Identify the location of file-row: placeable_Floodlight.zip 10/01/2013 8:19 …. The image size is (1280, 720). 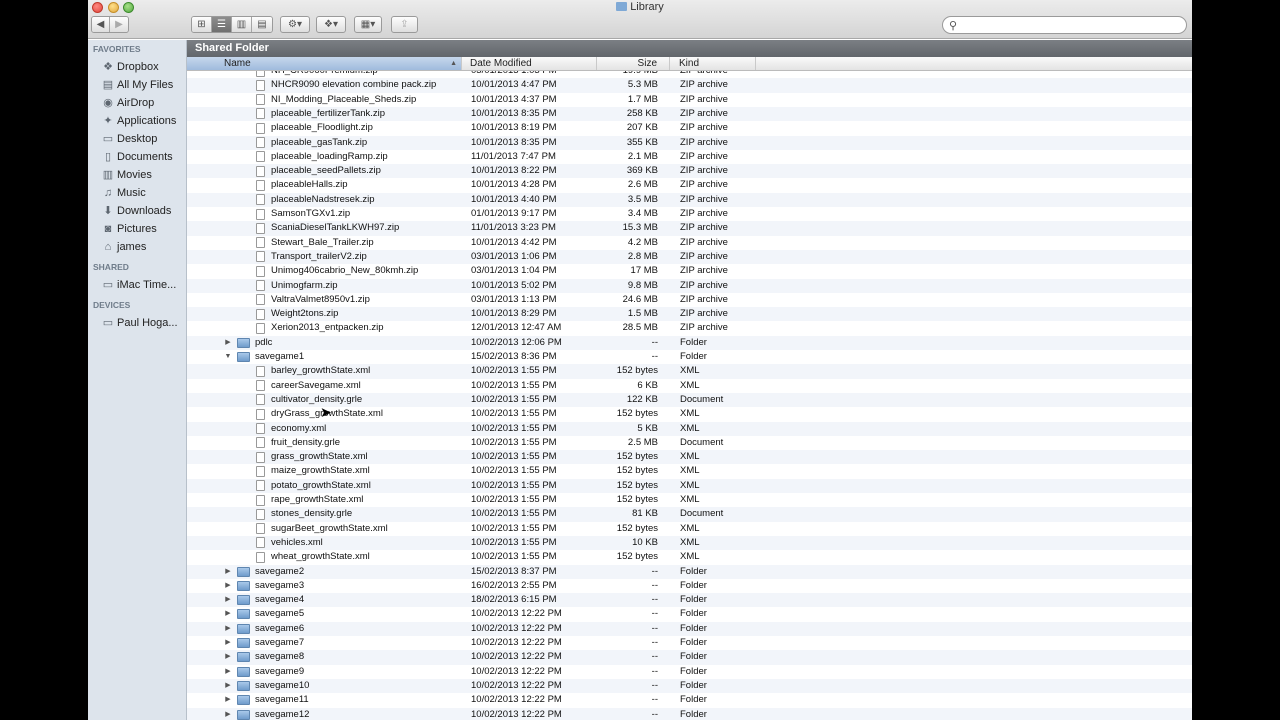
(689, 128).